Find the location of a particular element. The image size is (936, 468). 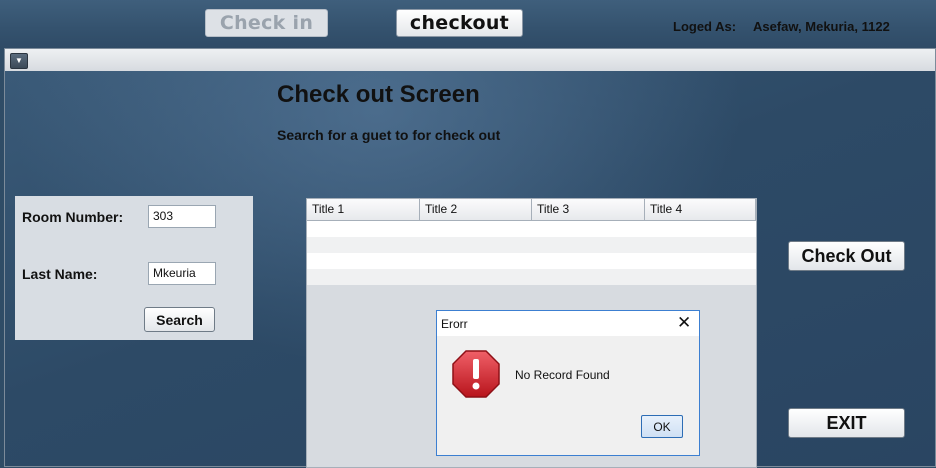

frame-title-bar: ▼ is located at coordinates (470, 60).